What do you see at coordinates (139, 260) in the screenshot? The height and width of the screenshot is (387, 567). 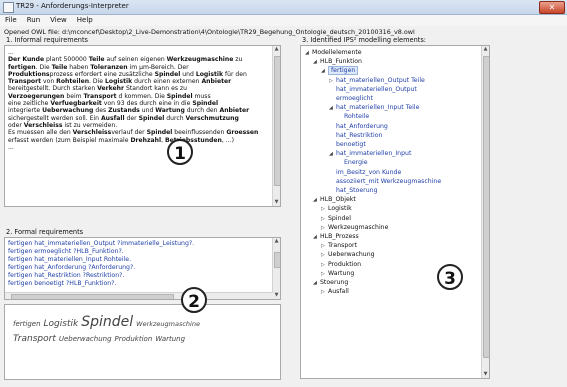 I see `formal-requirement-item: fertigen hat_materiellen_Input Rohteile.` at bounding box center [139, 260].